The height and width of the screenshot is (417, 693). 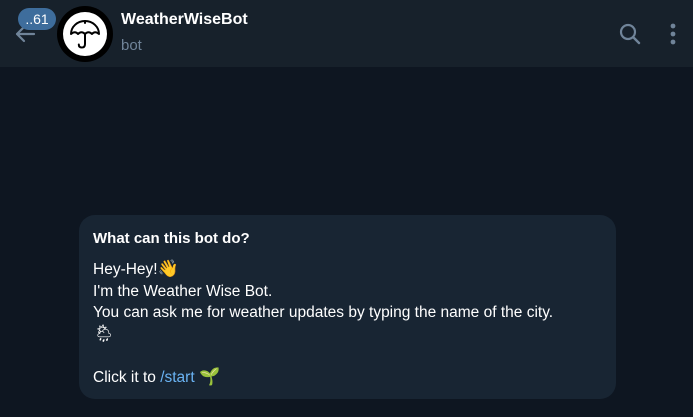 I want to click on umbrella-icon, so click(x=85, y=34).